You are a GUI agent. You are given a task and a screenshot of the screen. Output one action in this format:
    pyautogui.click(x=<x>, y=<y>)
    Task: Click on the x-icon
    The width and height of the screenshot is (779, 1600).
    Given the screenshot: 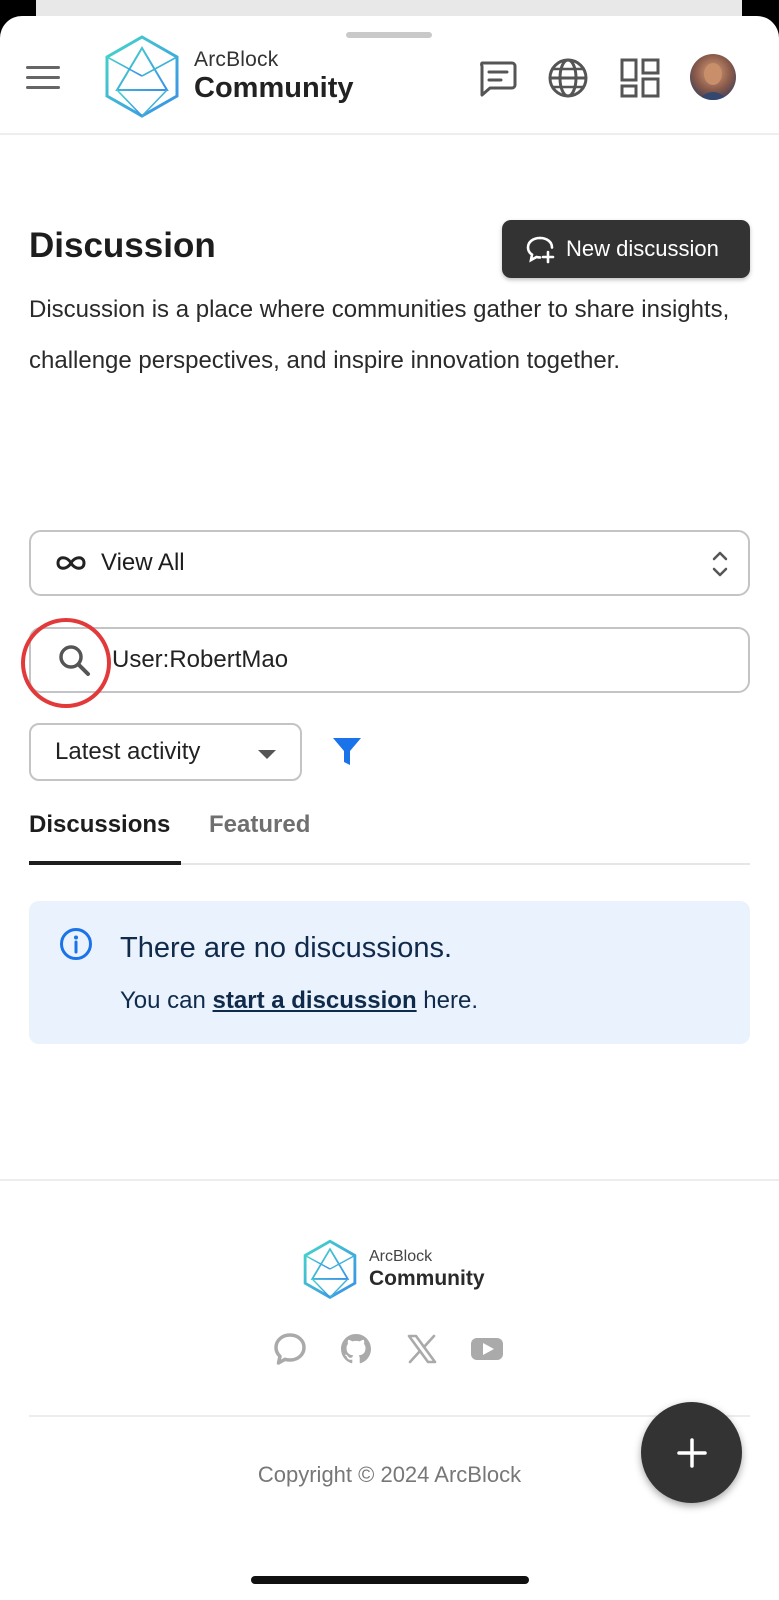 What is the action you would take?
    pyautogui.click(x=422, y=1349)
    